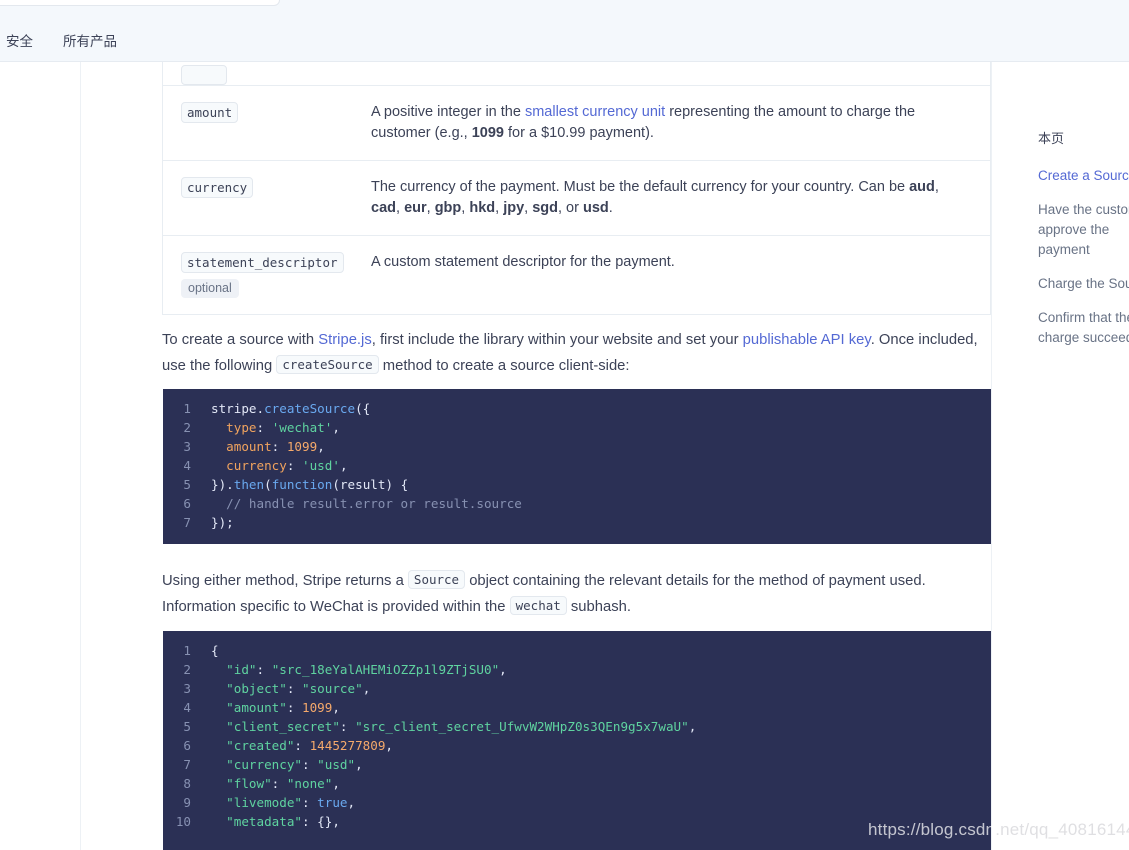 The height and width of the screenshot is (850, 1129). I want to click on link-smallest-currency-unit: smallest currency unit, so click(595, 112).